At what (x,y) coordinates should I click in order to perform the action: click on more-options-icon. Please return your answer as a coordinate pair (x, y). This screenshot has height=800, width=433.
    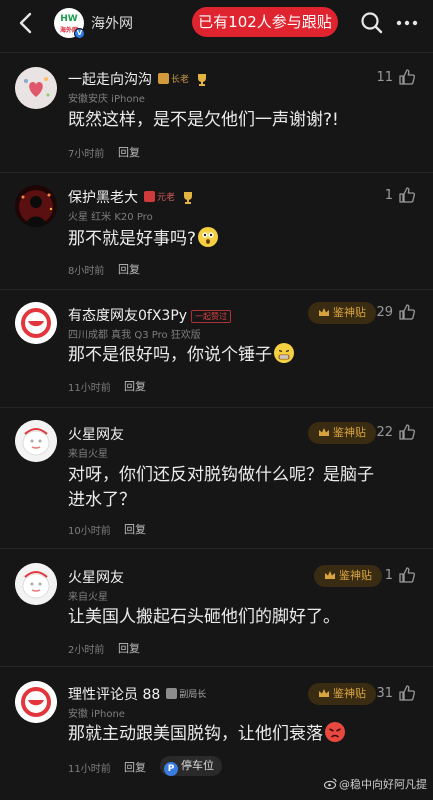
    Looking at the image, I should click on (407, 23).